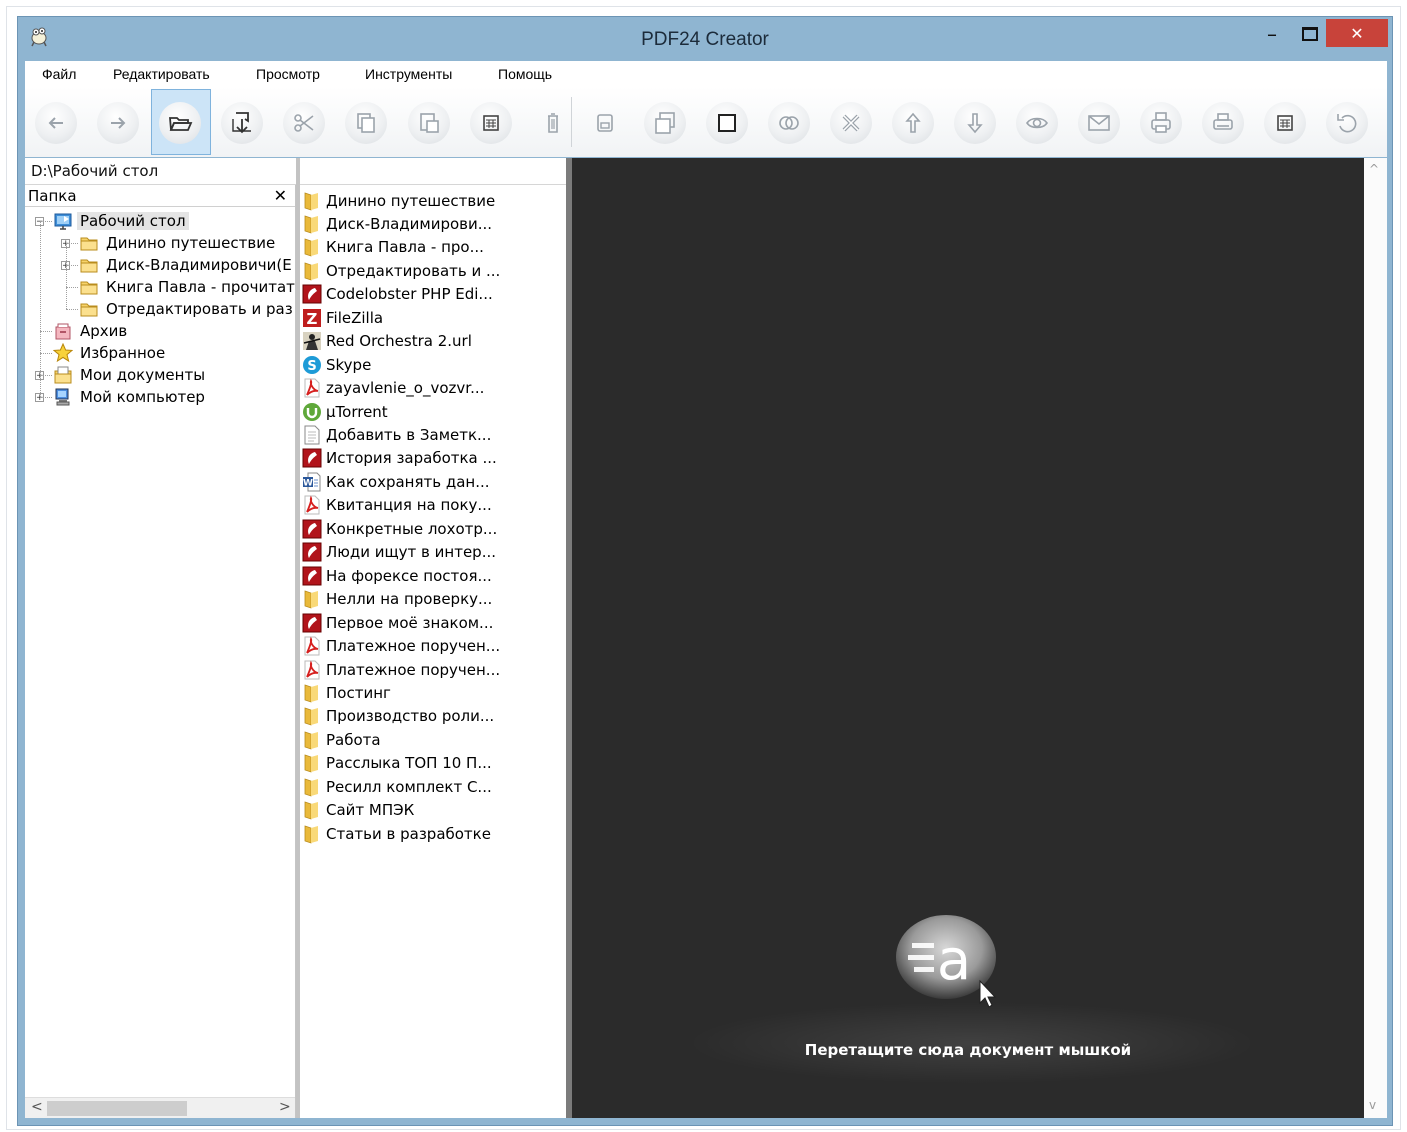  What do you see at coordinates (975, 123) in the screenshot?
I see `move-down-button` at bounding box center [975, 123].